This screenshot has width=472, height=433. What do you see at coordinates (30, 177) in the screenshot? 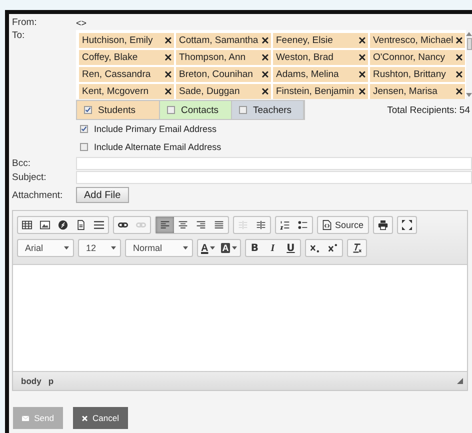
I see `field-label: Subject:` at bounding box center [30, 177].